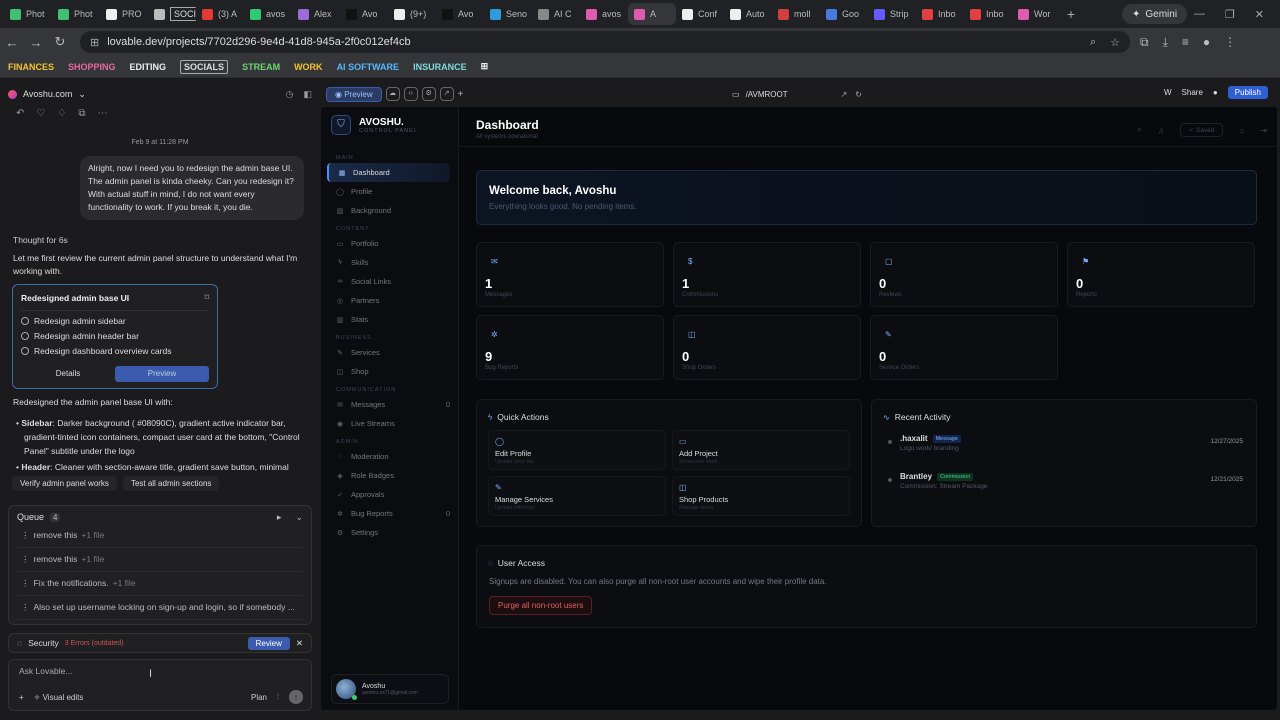  I want to click on sidebar-item-settings: ⚙ Settings, so click(388, 532).